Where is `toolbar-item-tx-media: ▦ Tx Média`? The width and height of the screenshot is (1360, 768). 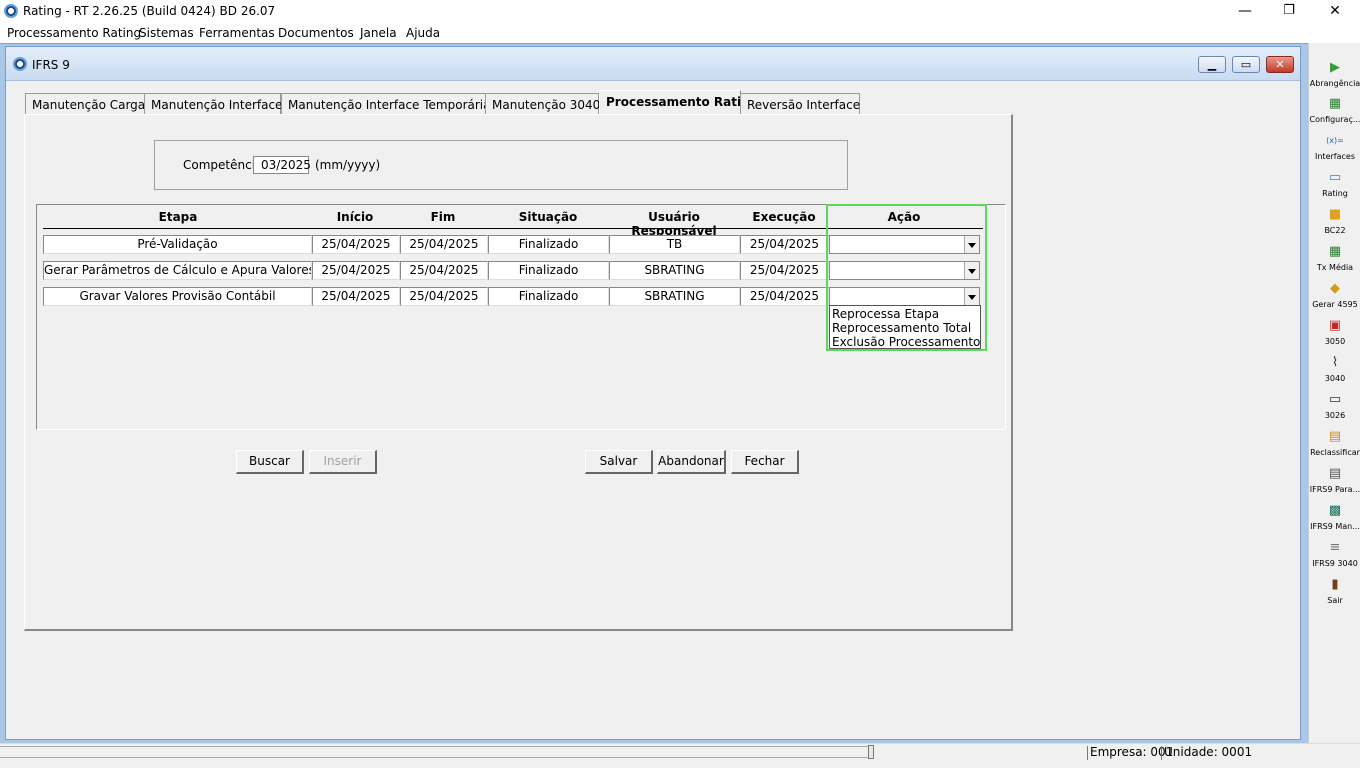 toolbar-item-tx-media: ▦ Tx Média is located at coordinates (1334, 262).